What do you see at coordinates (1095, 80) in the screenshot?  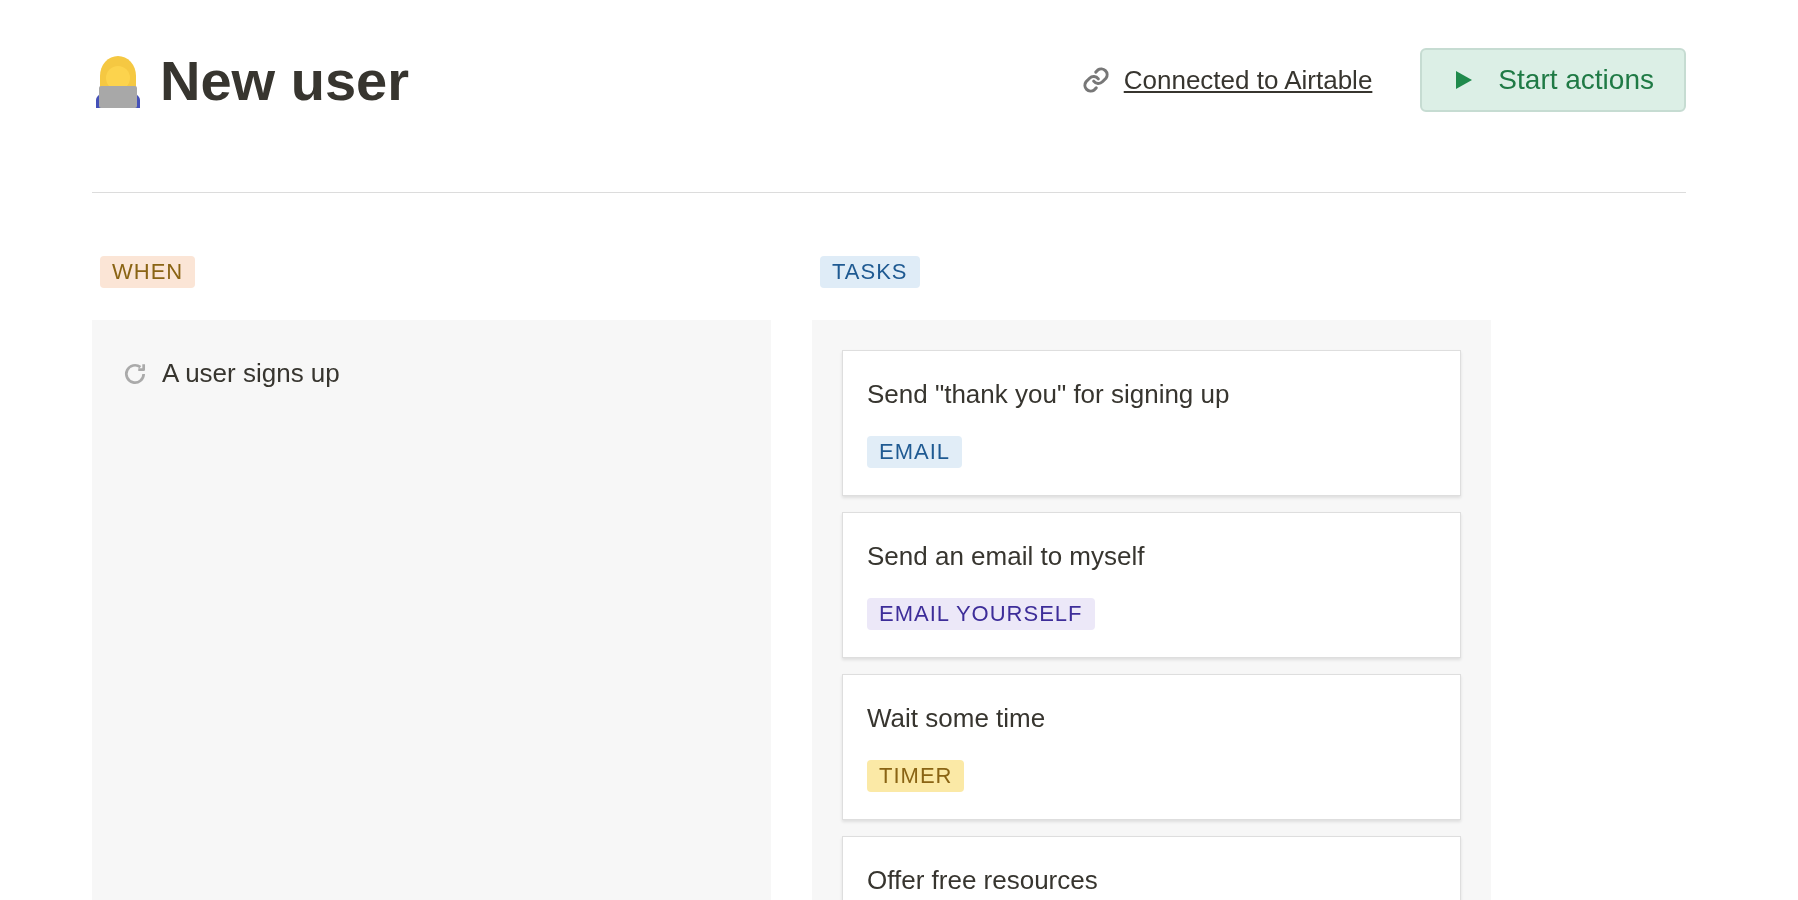 I see `link-icon` at bounding box center [1095, 80].